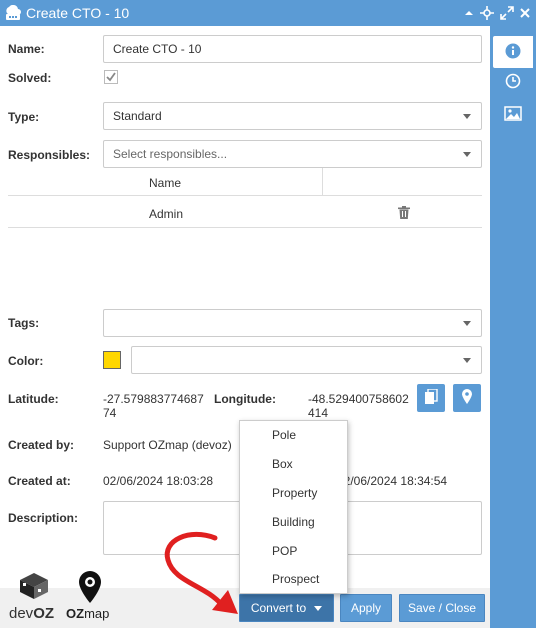 The image size is (536, 628). I want to click on convert-to-button: Convert to, so click(286, 608).